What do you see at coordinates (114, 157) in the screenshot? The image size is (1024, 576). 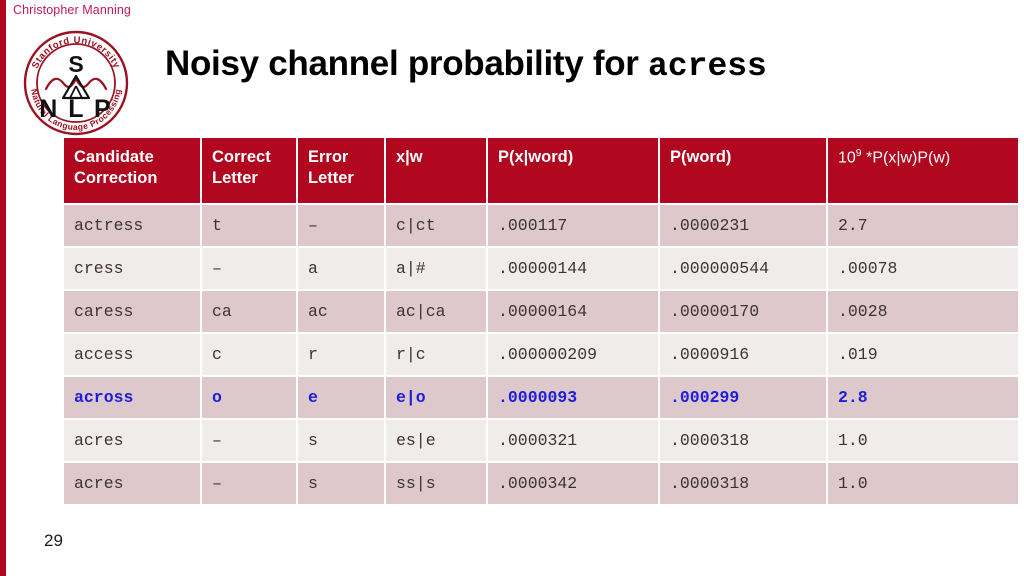 I see `header-line-1: Candidate` at bounding box center [114, 157].